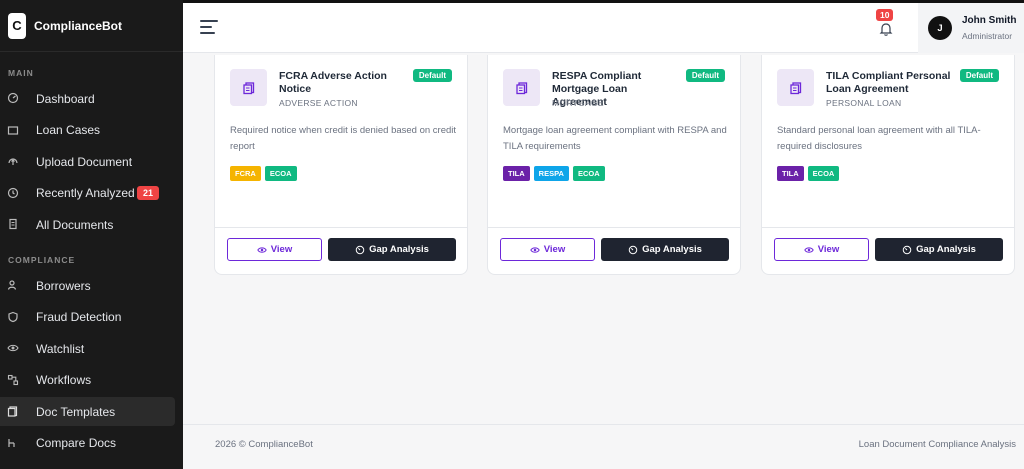  What do you see at coordinates (60, 348) in the screenshot?
I see `sidebar-item-label: Watchlist` at bounding box center [60, 348].